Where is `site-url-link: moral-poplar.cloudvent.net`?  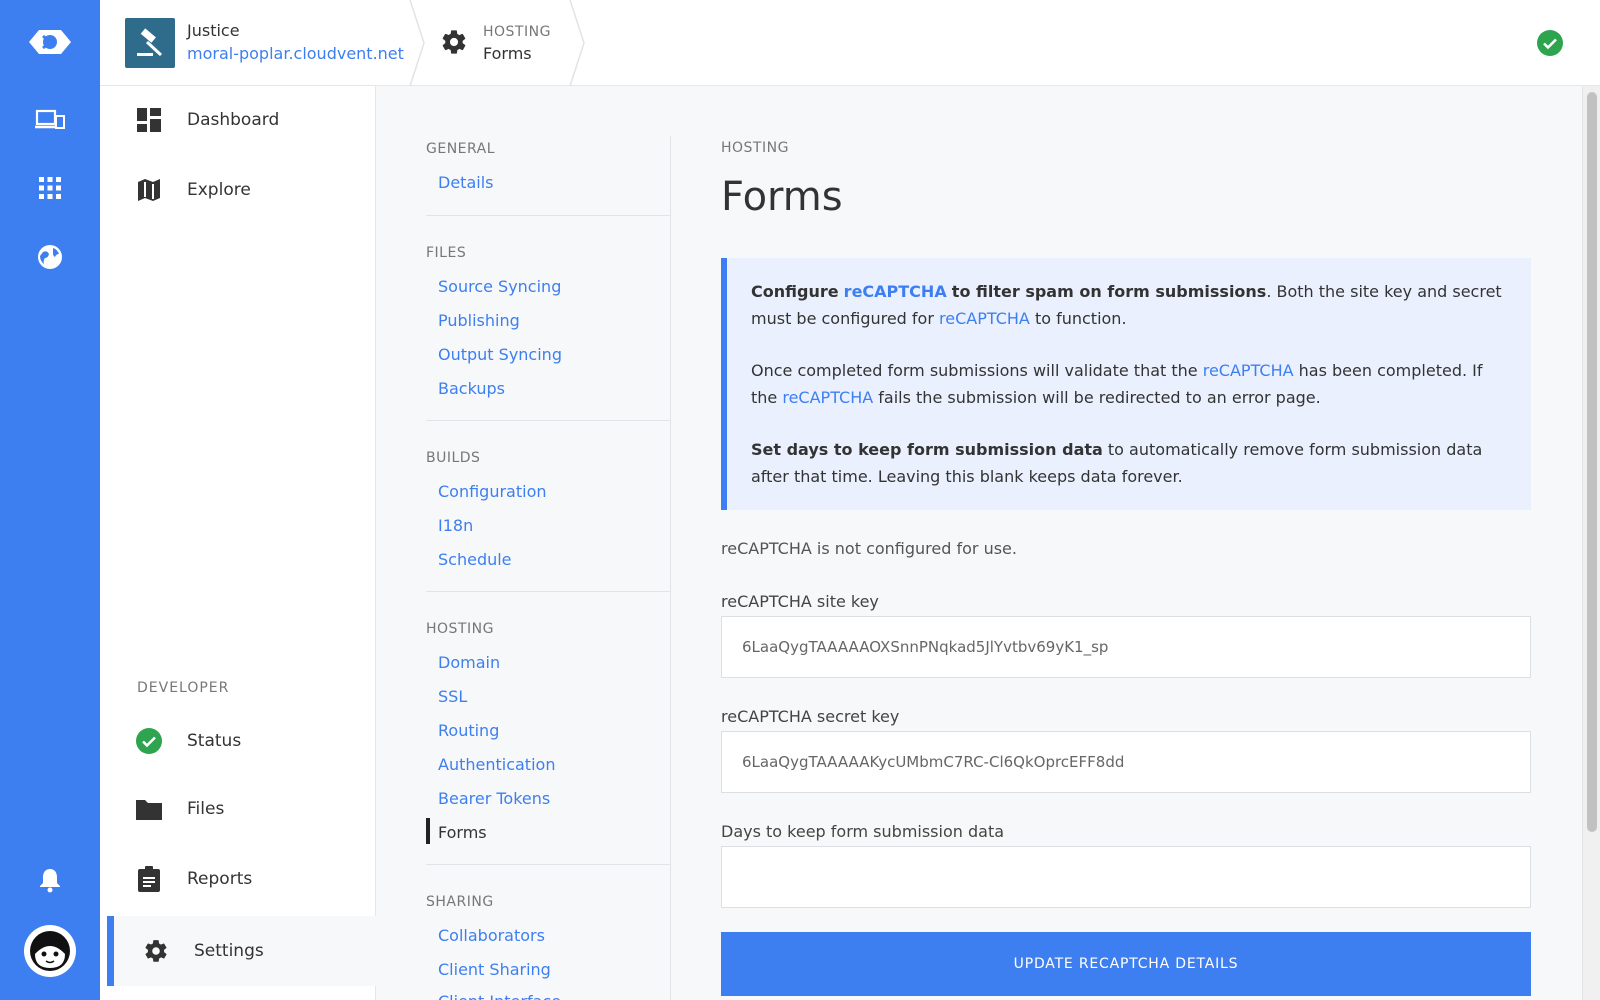 site-url-link: moral-poplar.cloudvent.net is located at coordinates (295, 53).